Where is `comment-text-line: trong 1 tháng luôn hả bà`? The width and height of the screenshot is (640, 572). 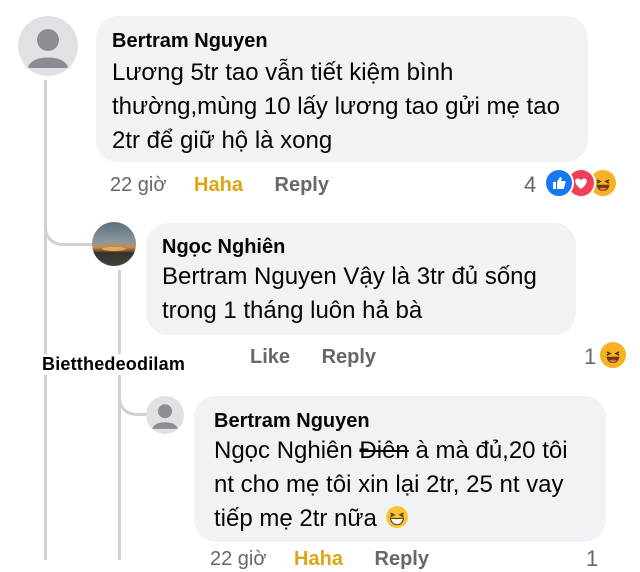
comment-text-line: trong 1 tháng luôn hả bà is located at coordinates (292, 310).